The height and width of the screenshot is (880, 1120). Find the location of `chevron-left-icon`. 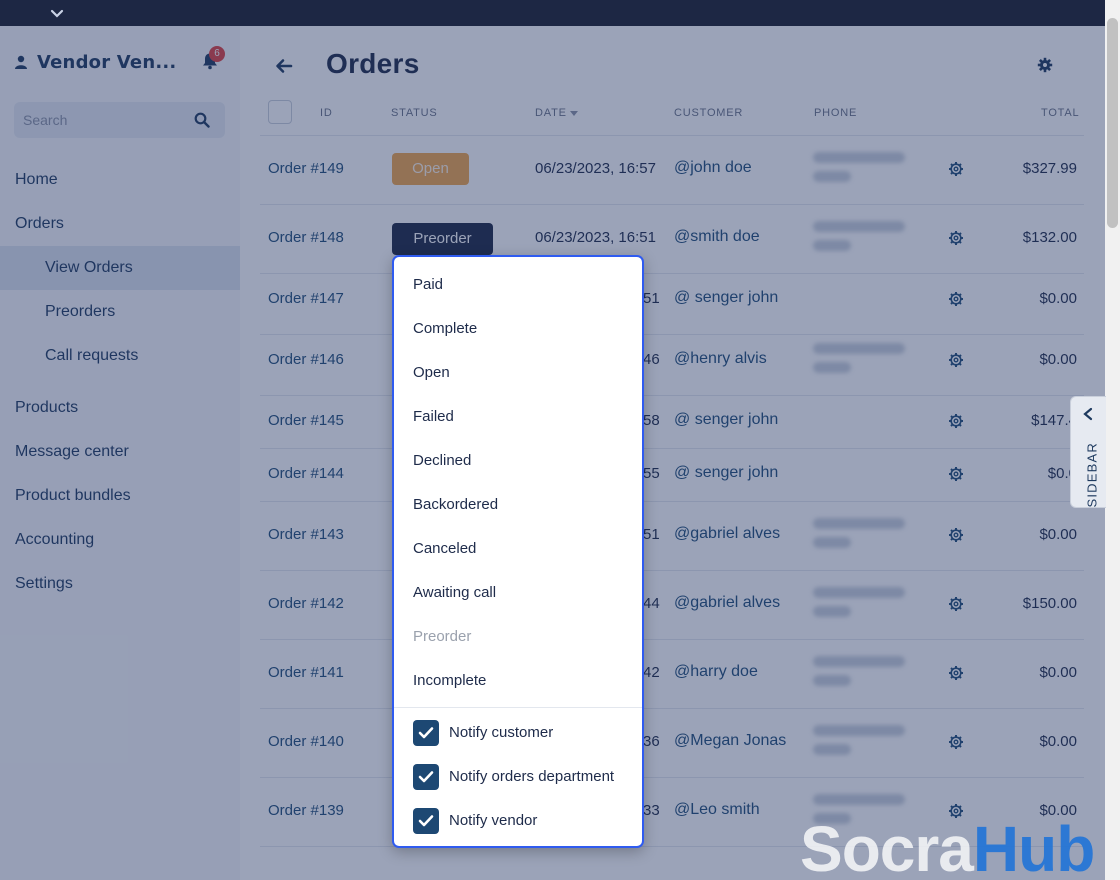

chevron-left-icon is located at coordinates (1088, 414).